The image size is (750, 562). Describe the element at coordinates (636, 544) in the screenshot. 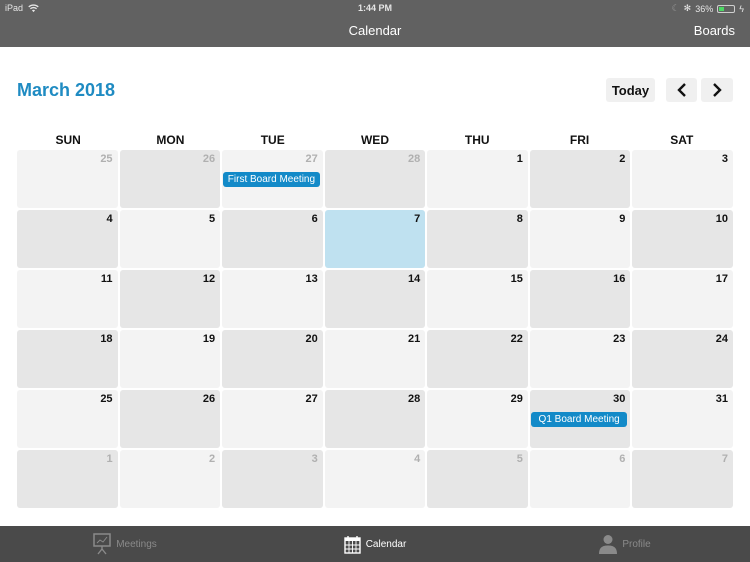

I see `tab-label: Profile` at that location.